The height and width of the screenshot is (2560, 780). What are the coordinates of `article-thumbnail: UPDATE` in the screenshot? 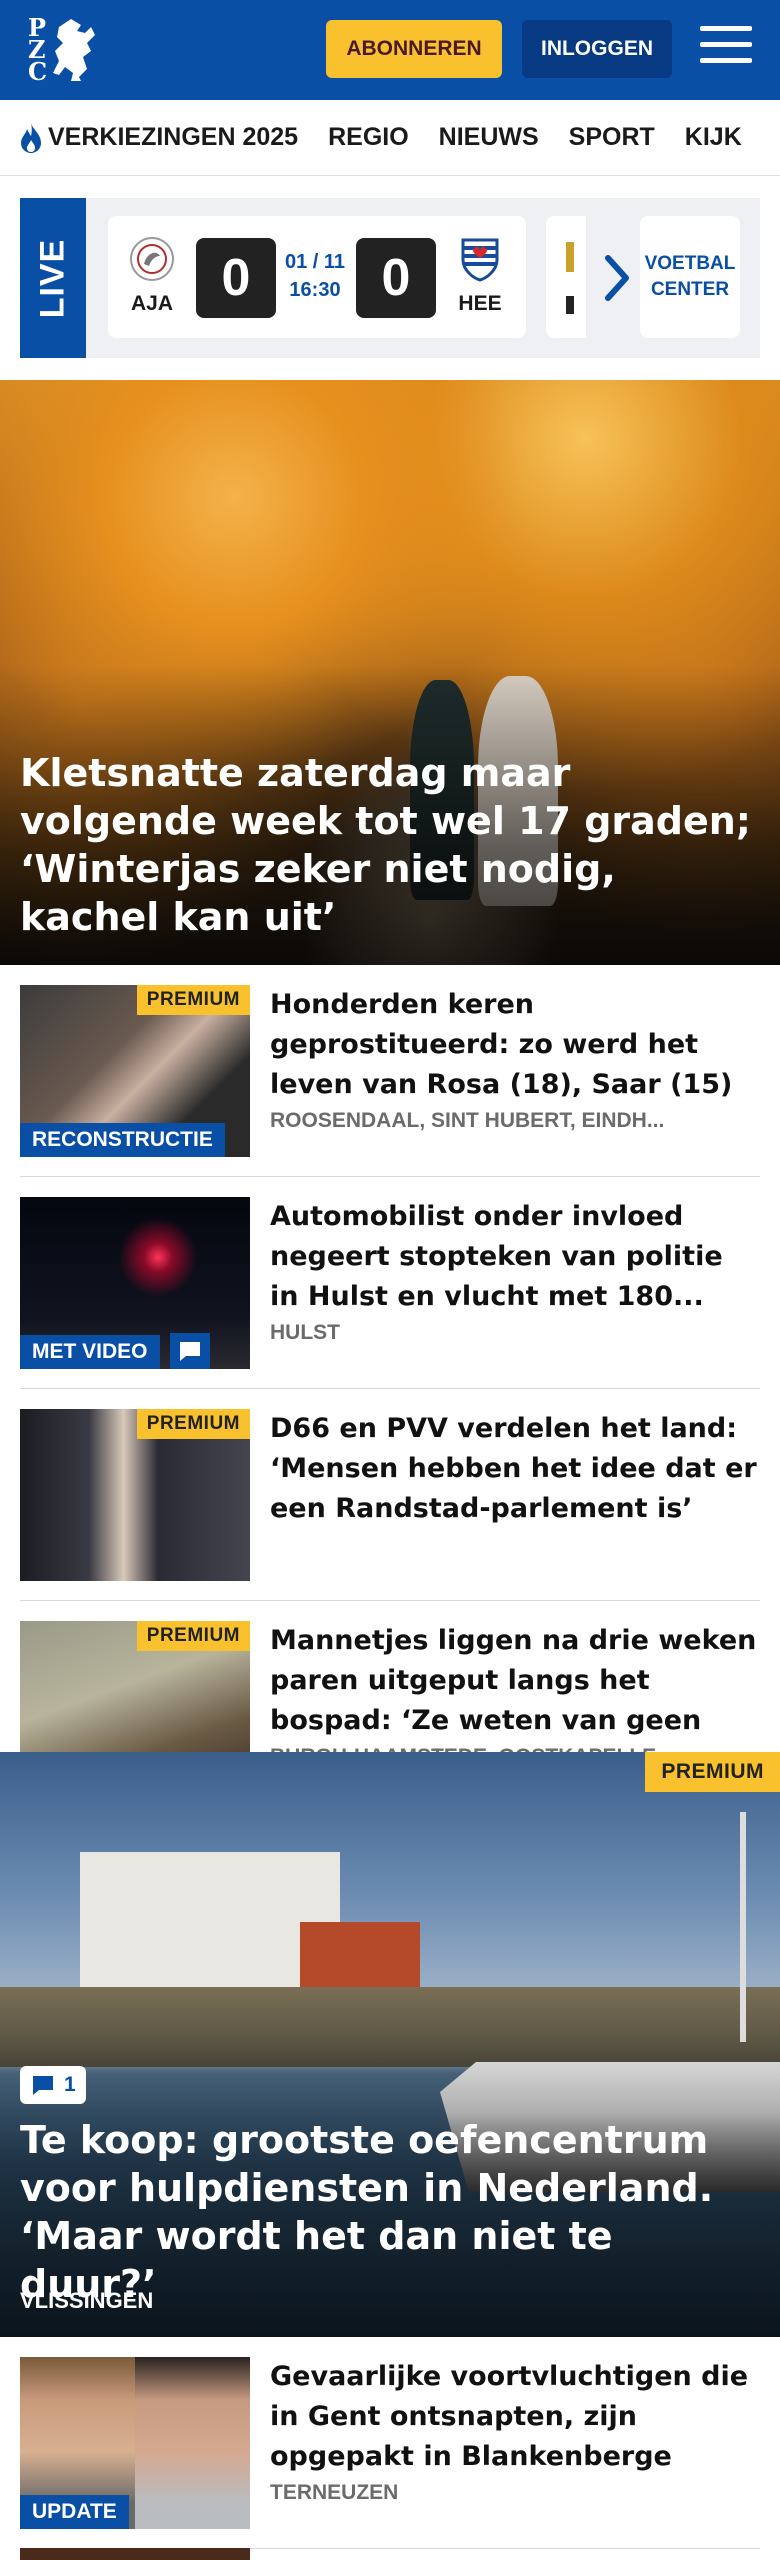 It's located at (135, 2443).